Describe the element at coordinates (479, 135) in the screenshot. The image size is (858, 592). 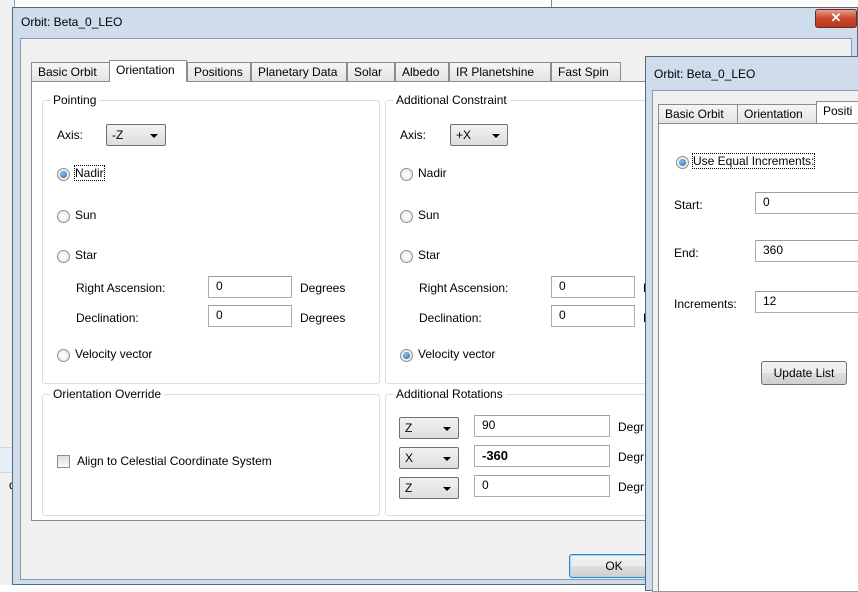
I see `constraint-axis-select: +X` at that location.